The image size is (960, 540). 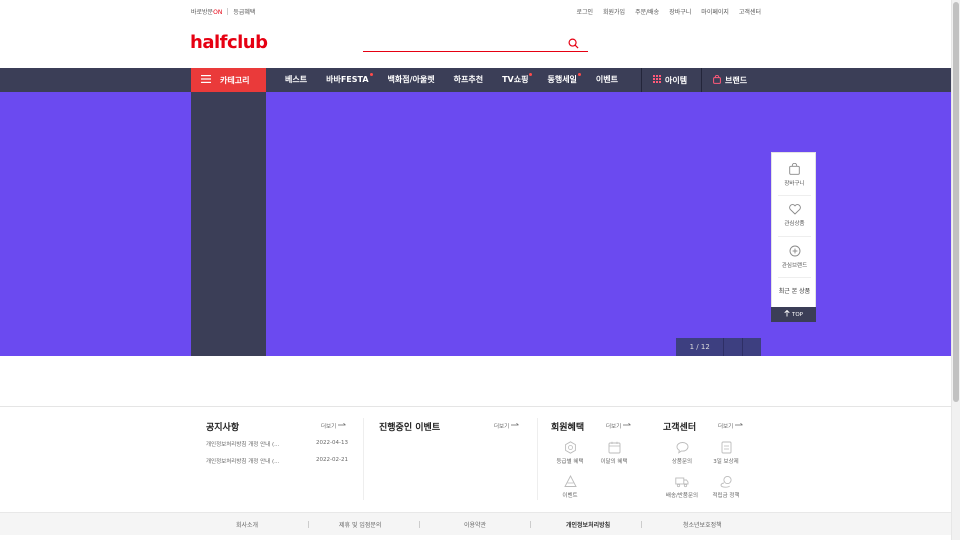 I want to click on top-button: TOP, so click(x=793, y=314).